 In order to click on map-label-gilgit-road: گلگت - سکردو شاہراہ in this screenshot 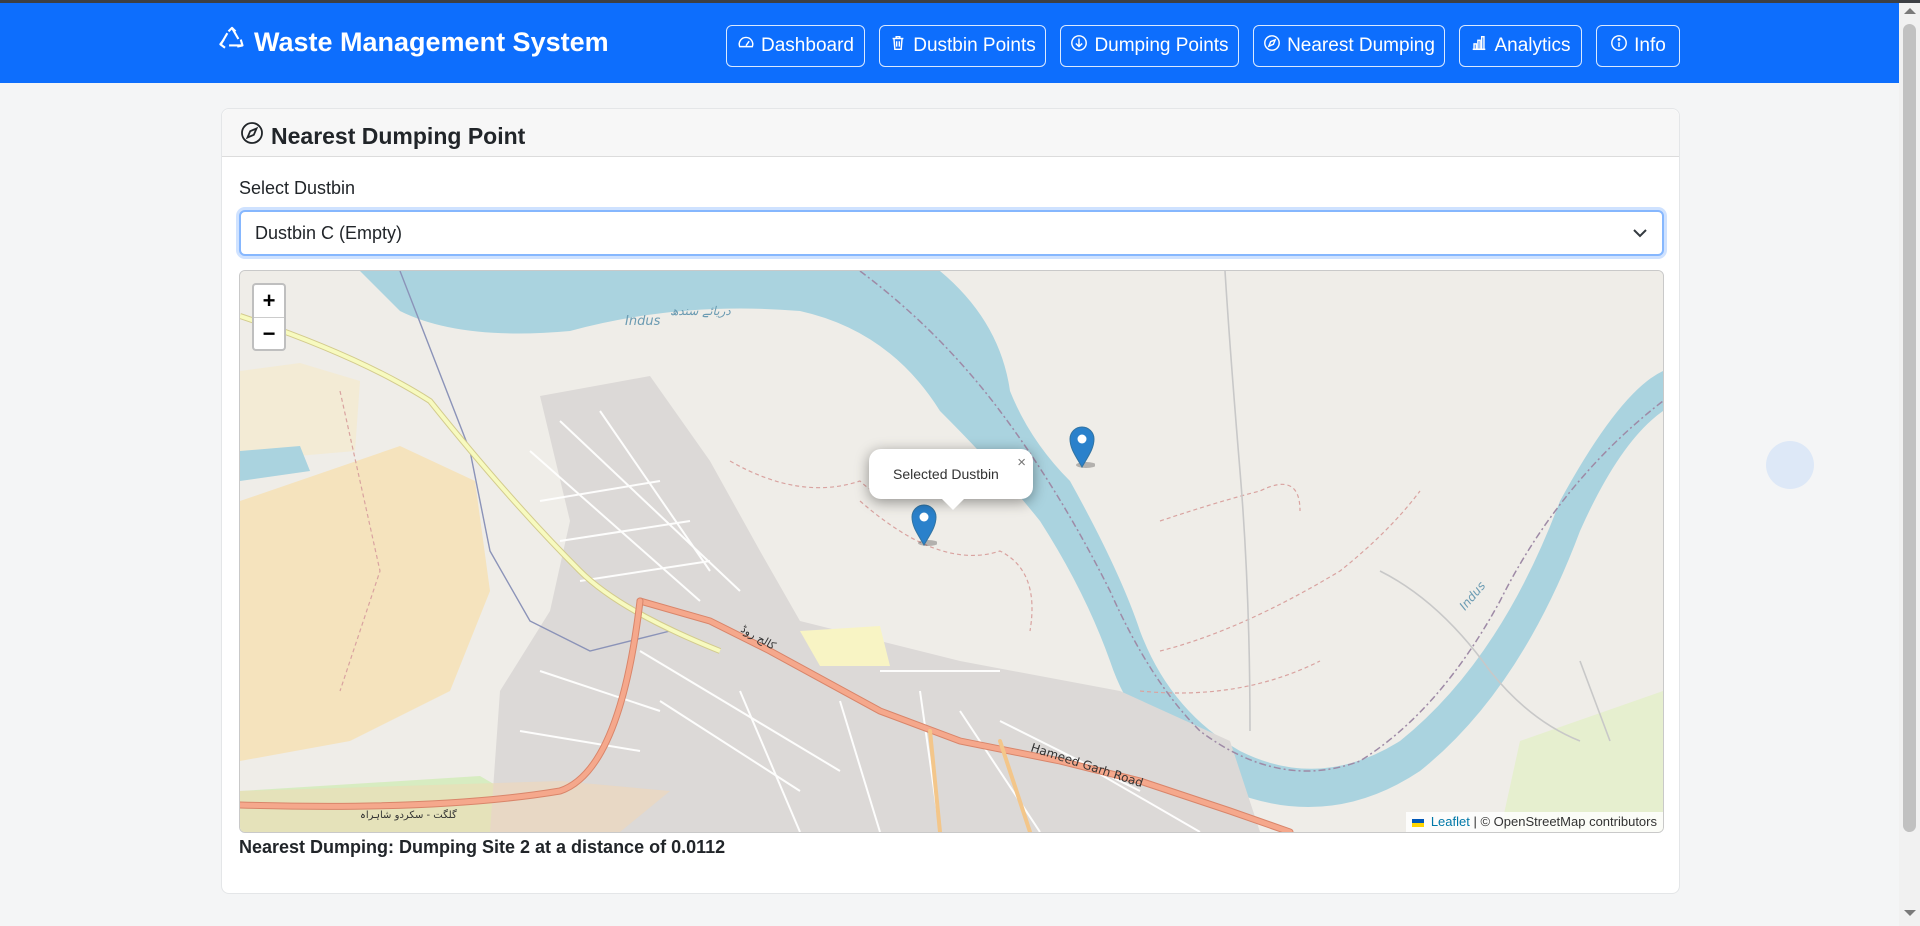, I will do `click(408, 815)`.